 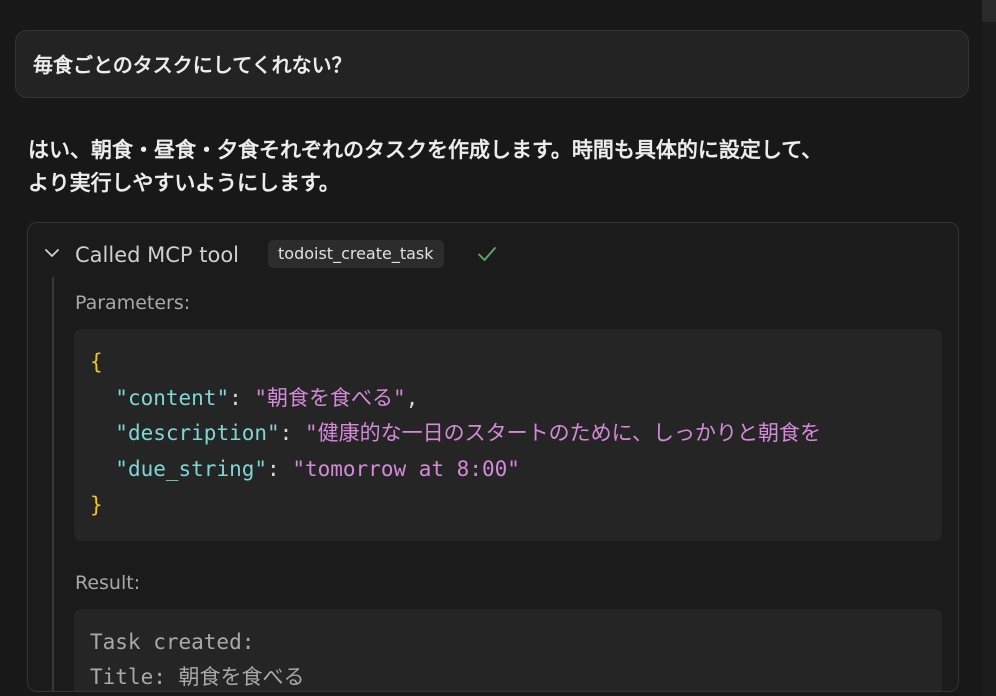 I want to click on result-code-block: Task created: Title: 朝食を食べる, so click(x=508, y=650).